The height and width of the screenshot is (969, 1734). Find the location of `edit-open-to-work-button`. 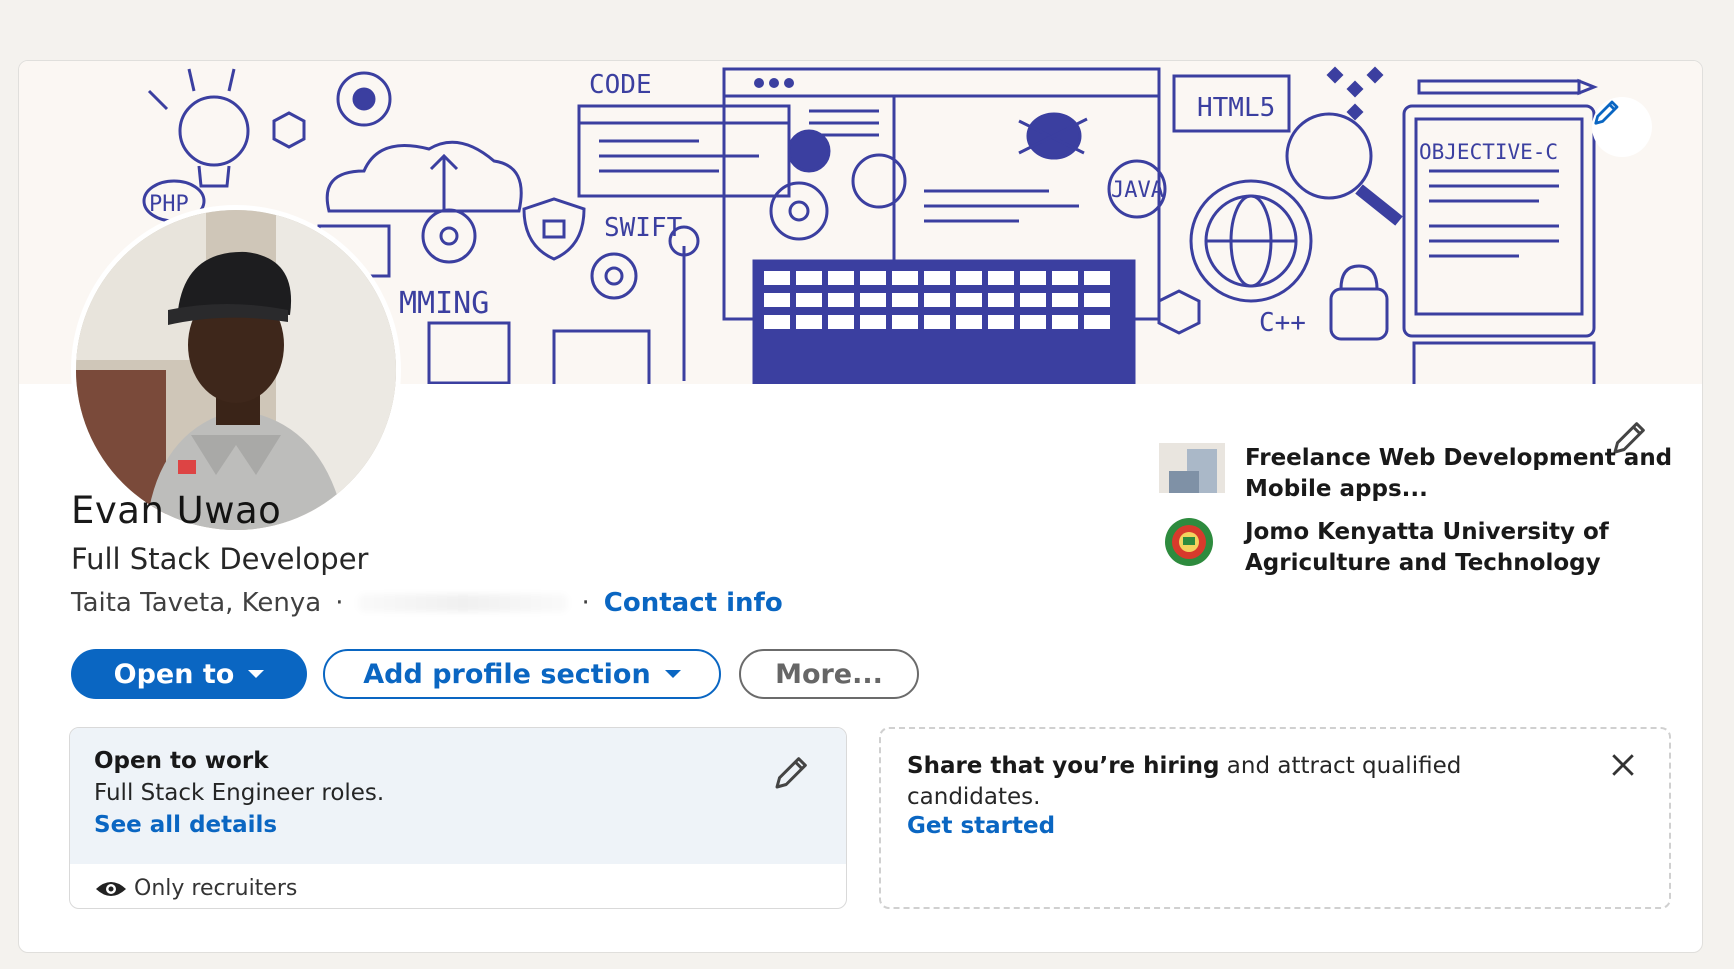

edit-open-to-work-button is located at coordinates (792, 772).